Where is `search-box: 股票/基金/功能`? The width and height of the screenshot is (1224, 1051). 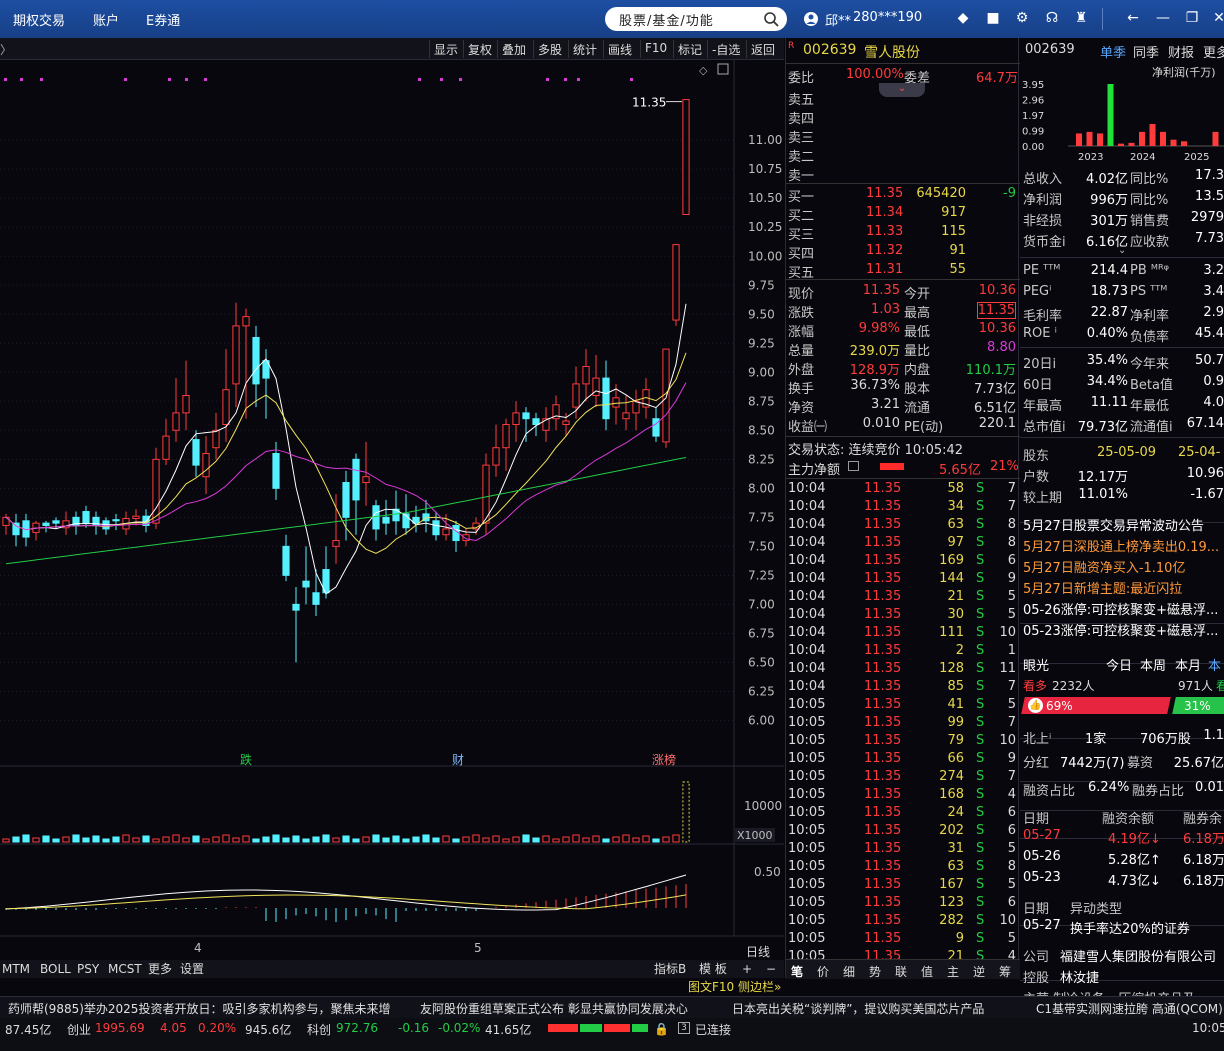
search-box: 股票/基金/功能 is located at coordinates (696, 19).